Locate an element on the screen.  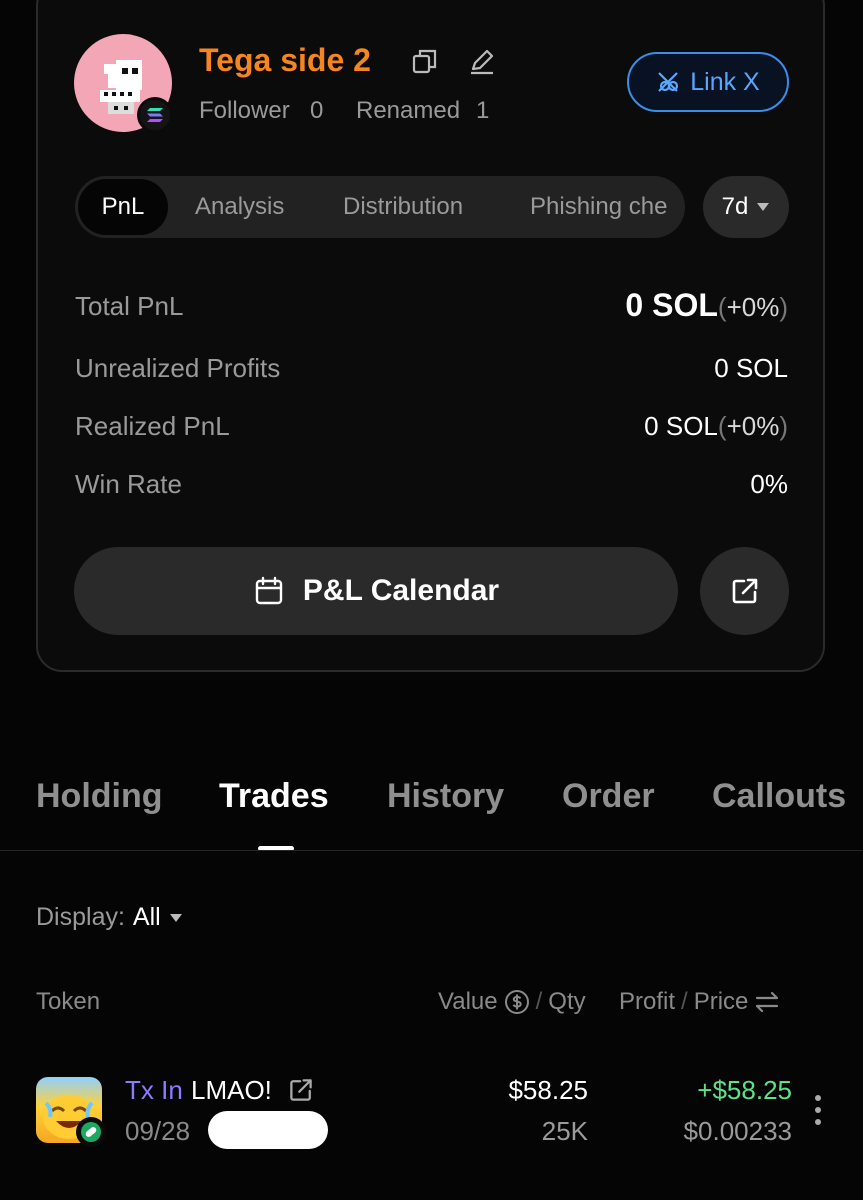
winrate-value: 0% is located at coordinates (769, 484).